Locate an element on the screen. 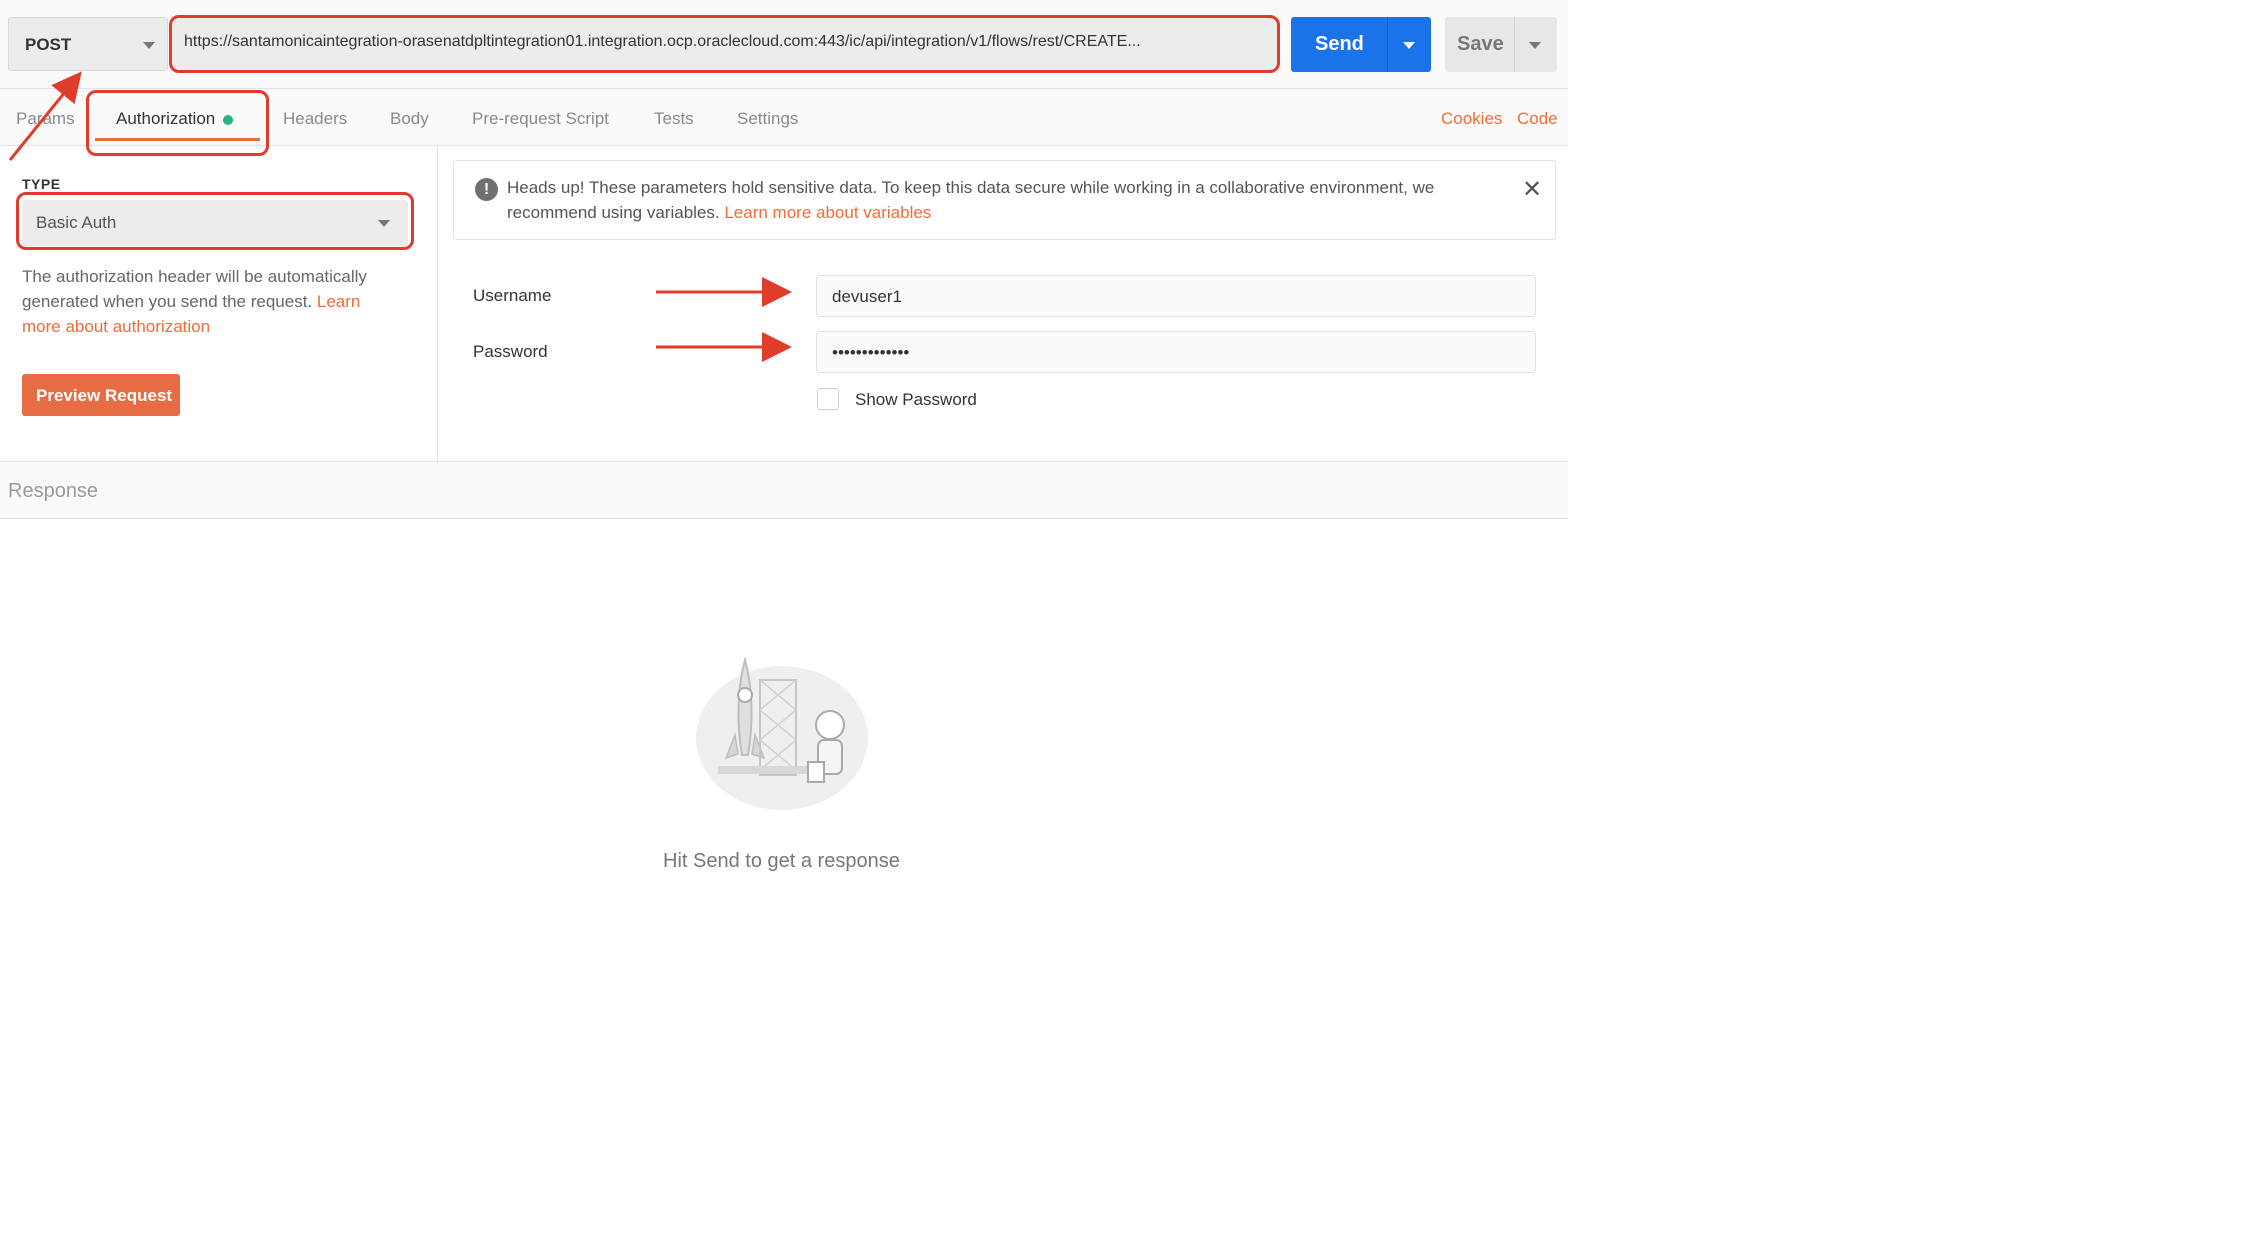  annotation-arrows is located at coordinates (400, 216).